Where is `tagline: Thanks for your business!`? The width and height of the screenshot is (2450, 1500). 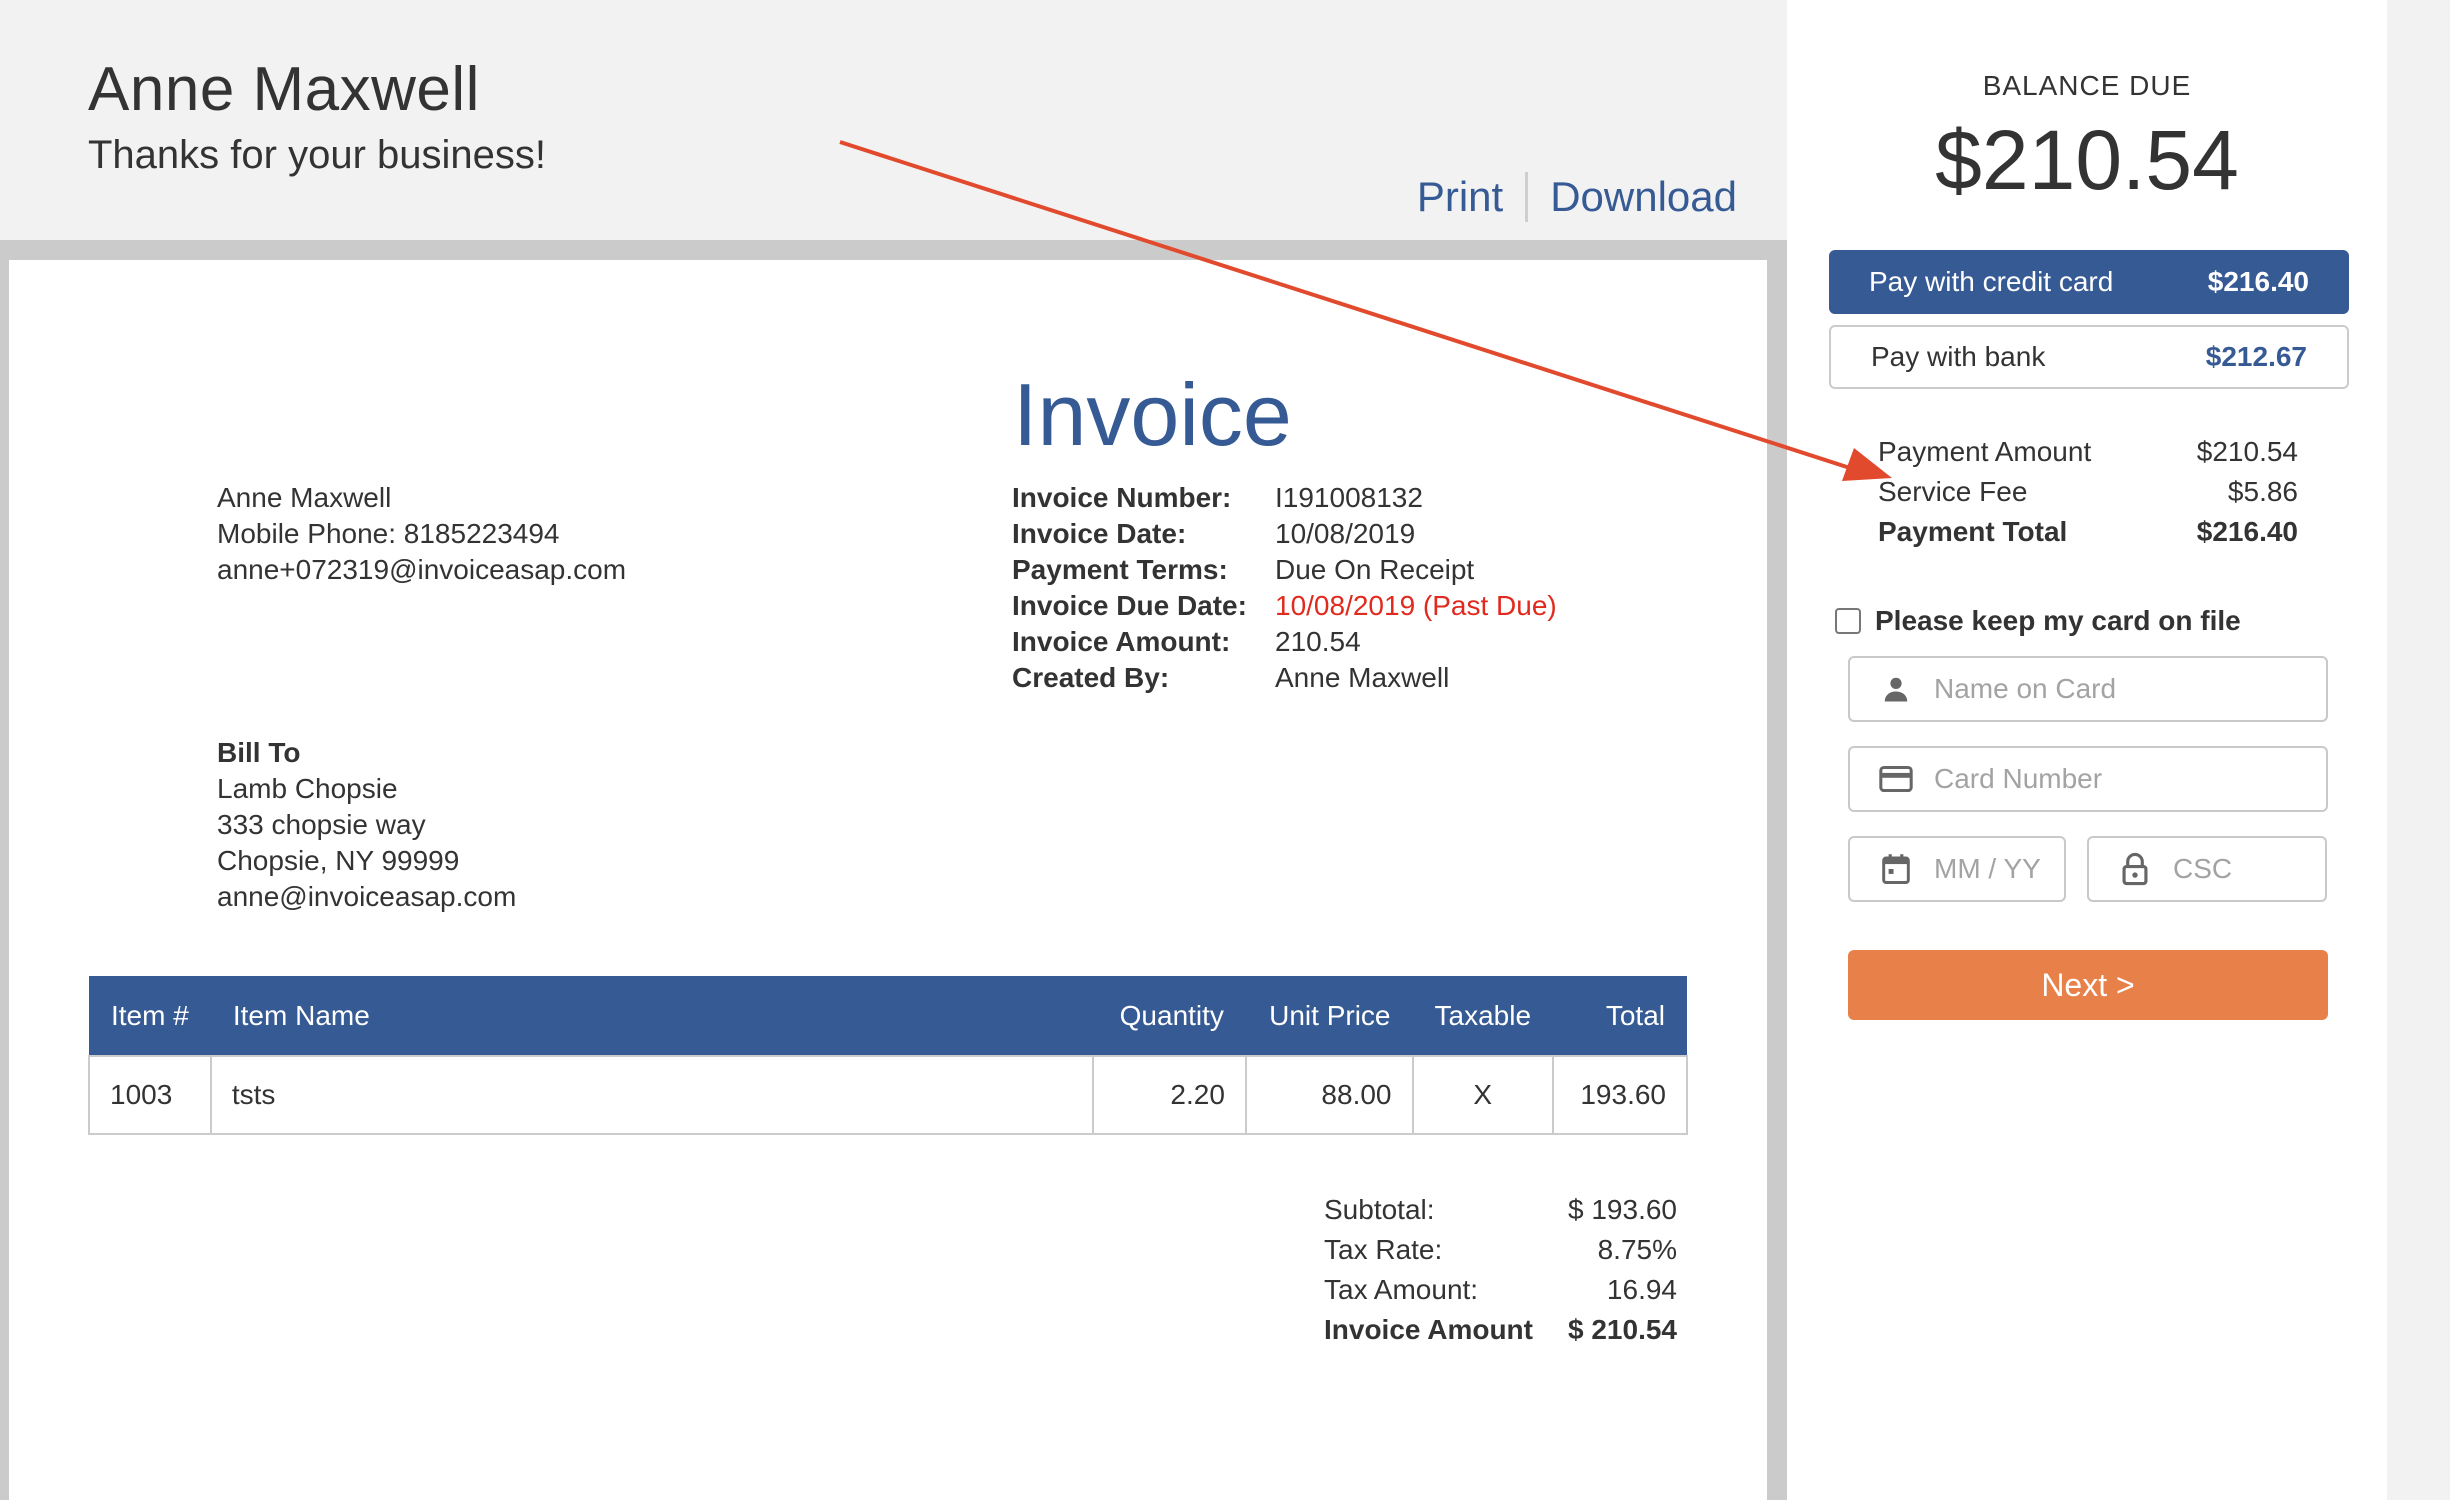
tagline: Thanks for your business! is located at coordinates (317, 155).